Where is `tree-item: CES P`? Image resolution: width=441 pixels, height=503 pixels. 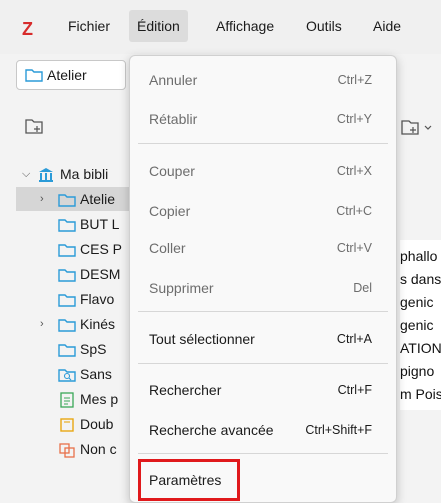 tree-item: CES P is located at coordinates (94, 249).